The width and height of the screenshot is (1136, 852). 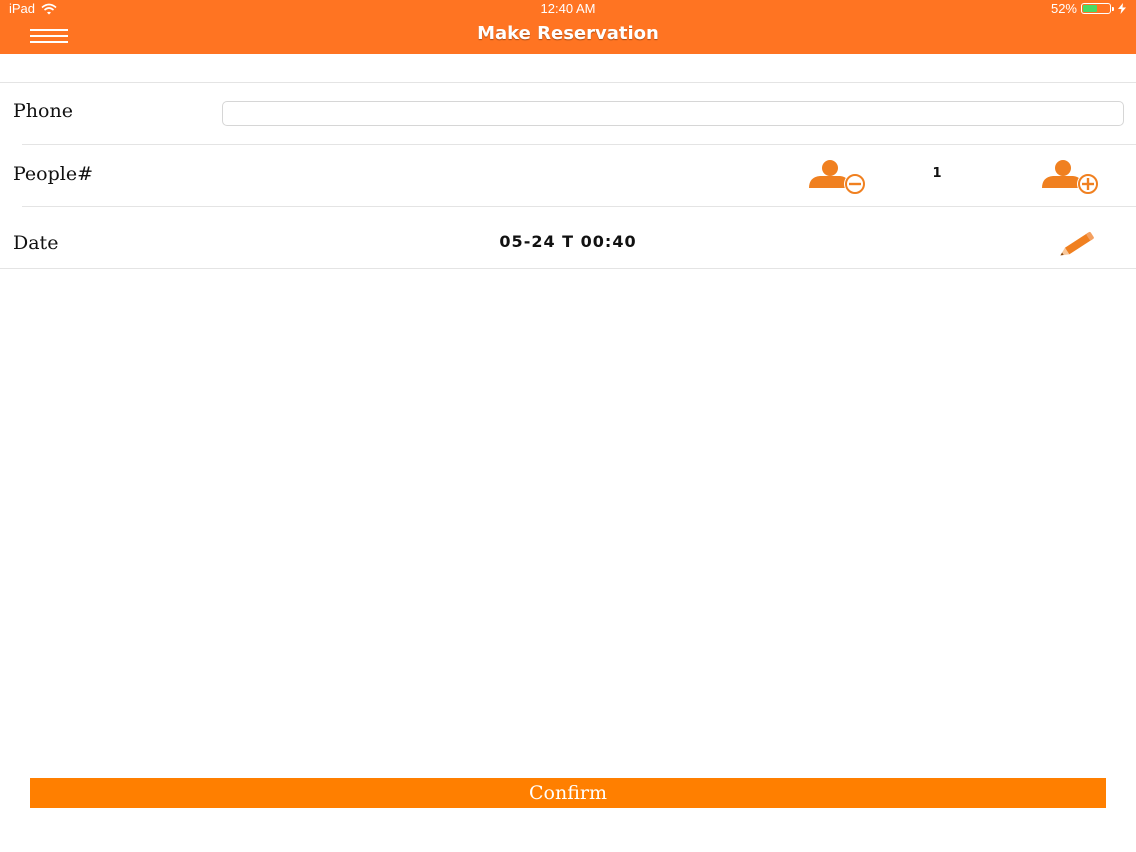 I want to click on pencil-icon, so click(x=1077, y=243).